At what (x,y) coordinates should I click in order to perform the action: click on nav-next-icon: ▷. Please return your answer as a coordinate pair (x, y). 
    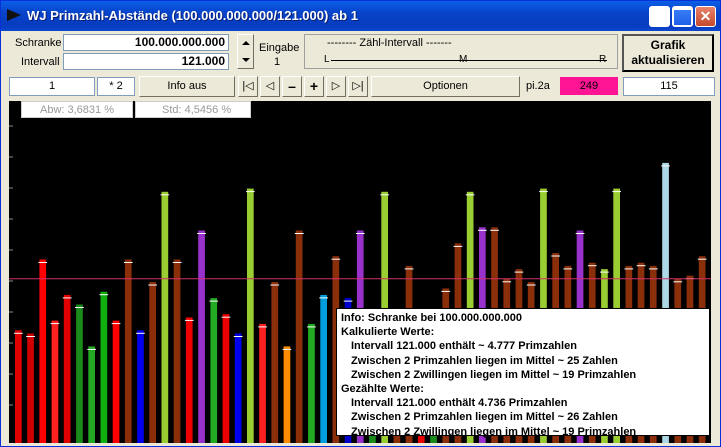
    Looking at the image, I should click on (336, 86).